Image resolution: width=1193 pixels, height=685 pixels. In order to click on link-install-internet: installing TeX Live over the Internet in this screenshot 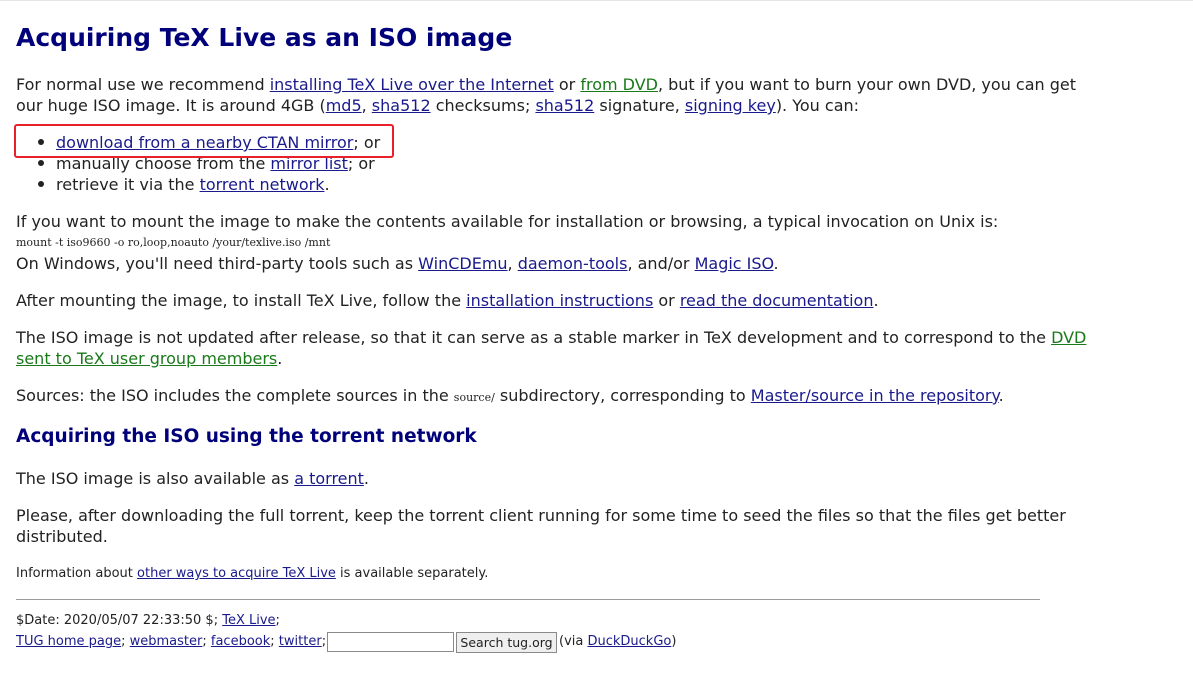, I will do `click(412, 84)`.